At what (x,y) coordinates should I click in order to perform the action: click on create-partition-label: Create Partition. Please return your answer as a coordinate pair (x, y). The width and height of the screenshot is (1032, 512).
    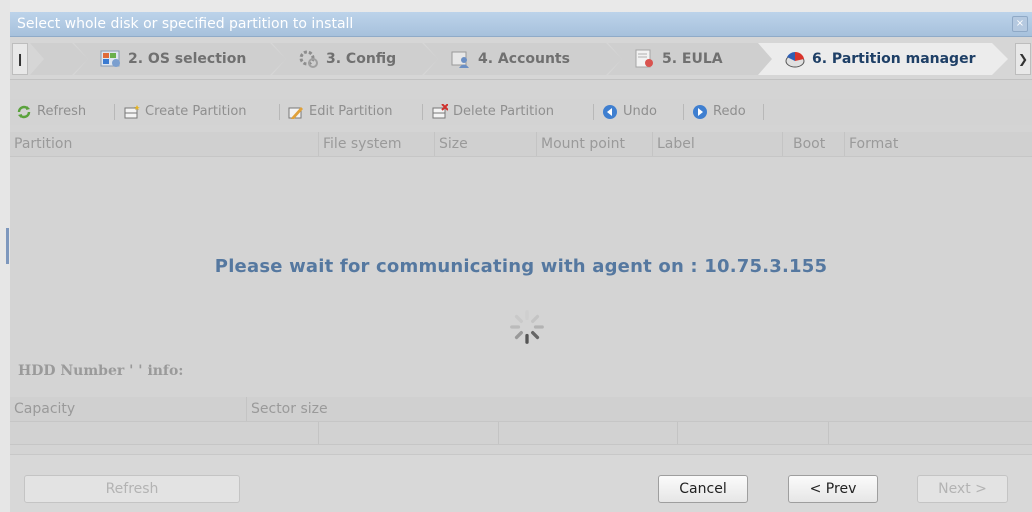
    Looking at the image, I should click on (196, 111).